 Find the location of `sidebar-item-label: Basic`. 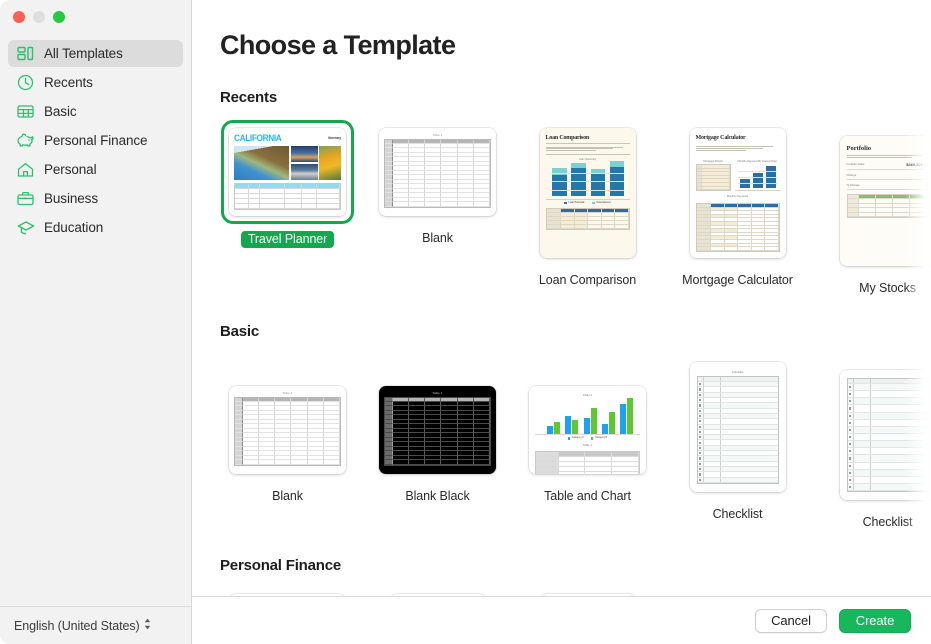

sidebar-item-label: Basic is located at coordinates (60, 111).